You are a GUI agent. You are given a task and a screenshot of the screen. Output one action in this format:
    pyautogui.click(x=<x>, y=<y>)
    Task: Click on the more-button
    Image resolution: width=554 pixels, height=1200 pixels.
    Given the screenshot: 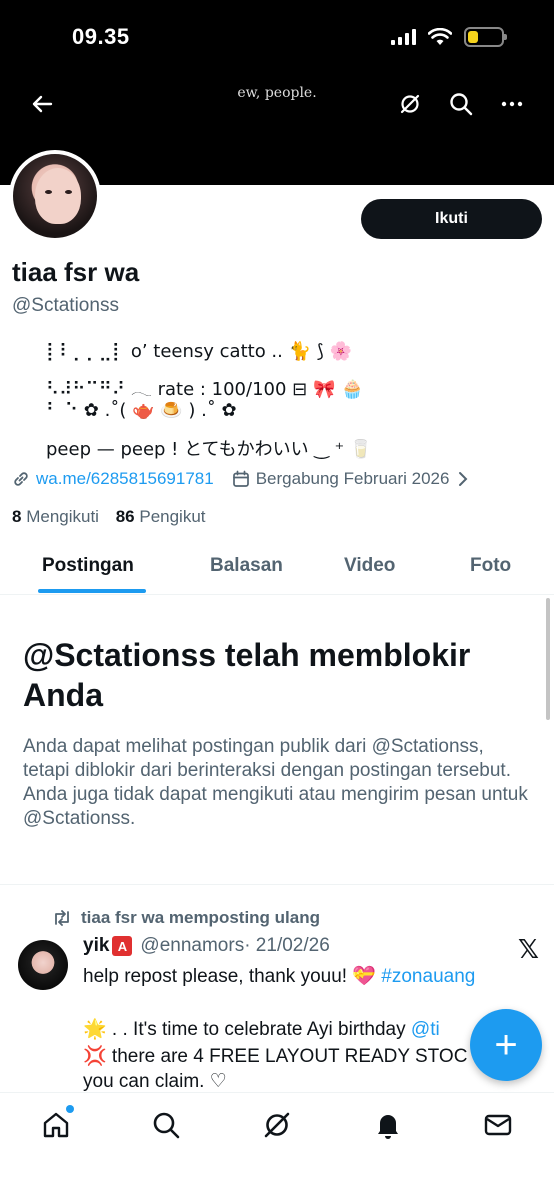 What is the action you would take?
    pyautogui.click(x=512, y=104)
    